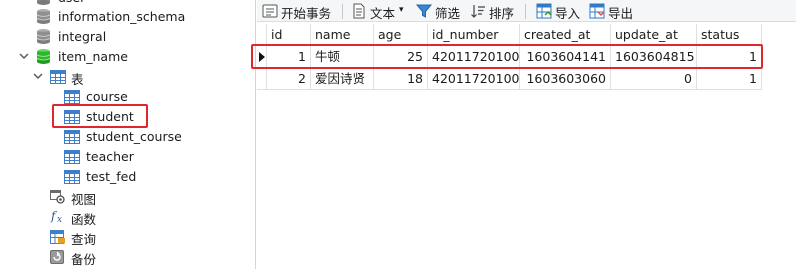  Describe the element at coordinates (262, 35) in the screenshot. I see `row-header-corner` at that location.